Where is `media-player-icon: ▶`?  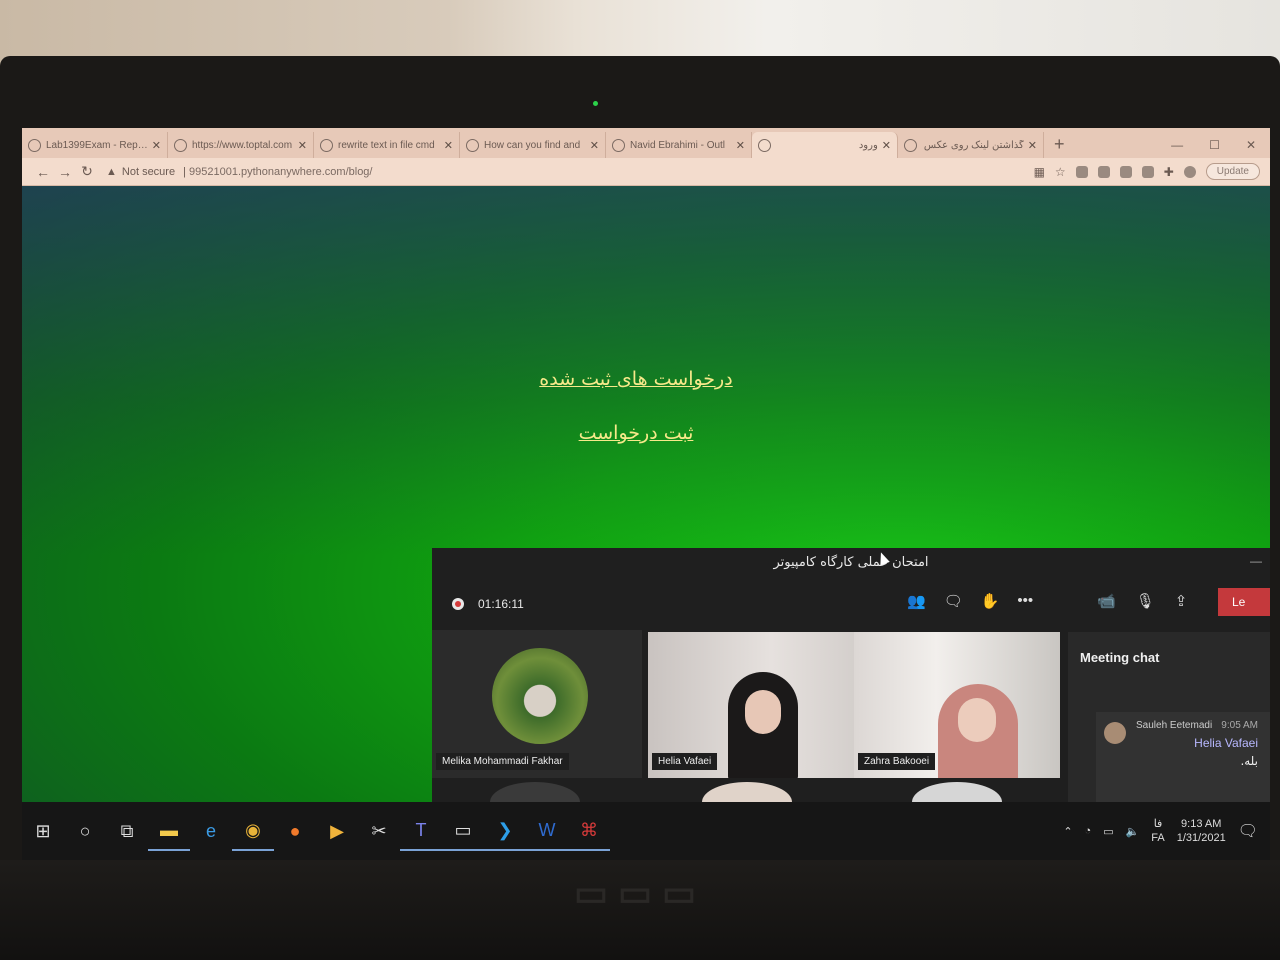 media-player-icon: ▶ is located at coordinates (337, 831).